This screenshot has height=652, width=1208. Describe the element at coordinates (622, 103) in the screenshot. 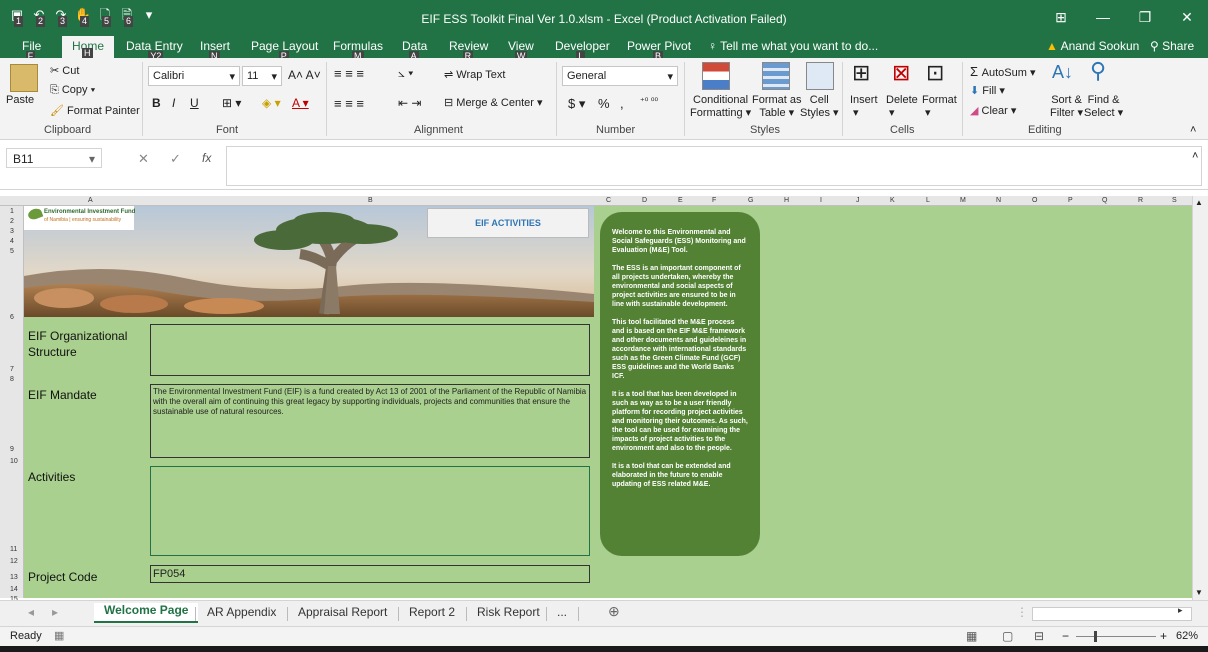

I see `comma-button: ,` at that location.